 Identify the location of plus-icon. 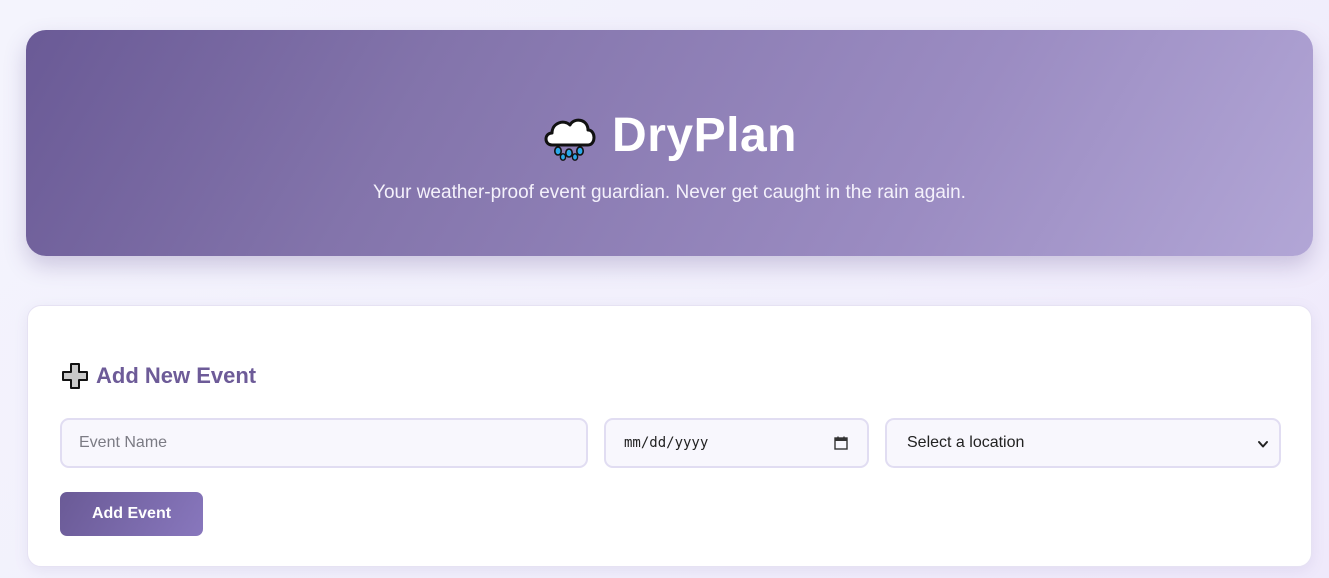
(75, 376).